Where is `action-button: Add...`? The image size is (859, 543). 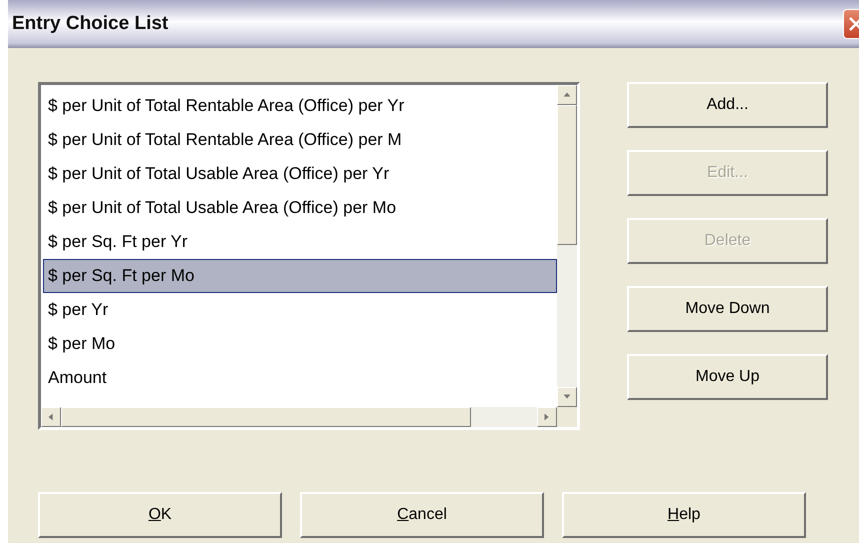 action-button: Add... is located at coordinates (727, 105).